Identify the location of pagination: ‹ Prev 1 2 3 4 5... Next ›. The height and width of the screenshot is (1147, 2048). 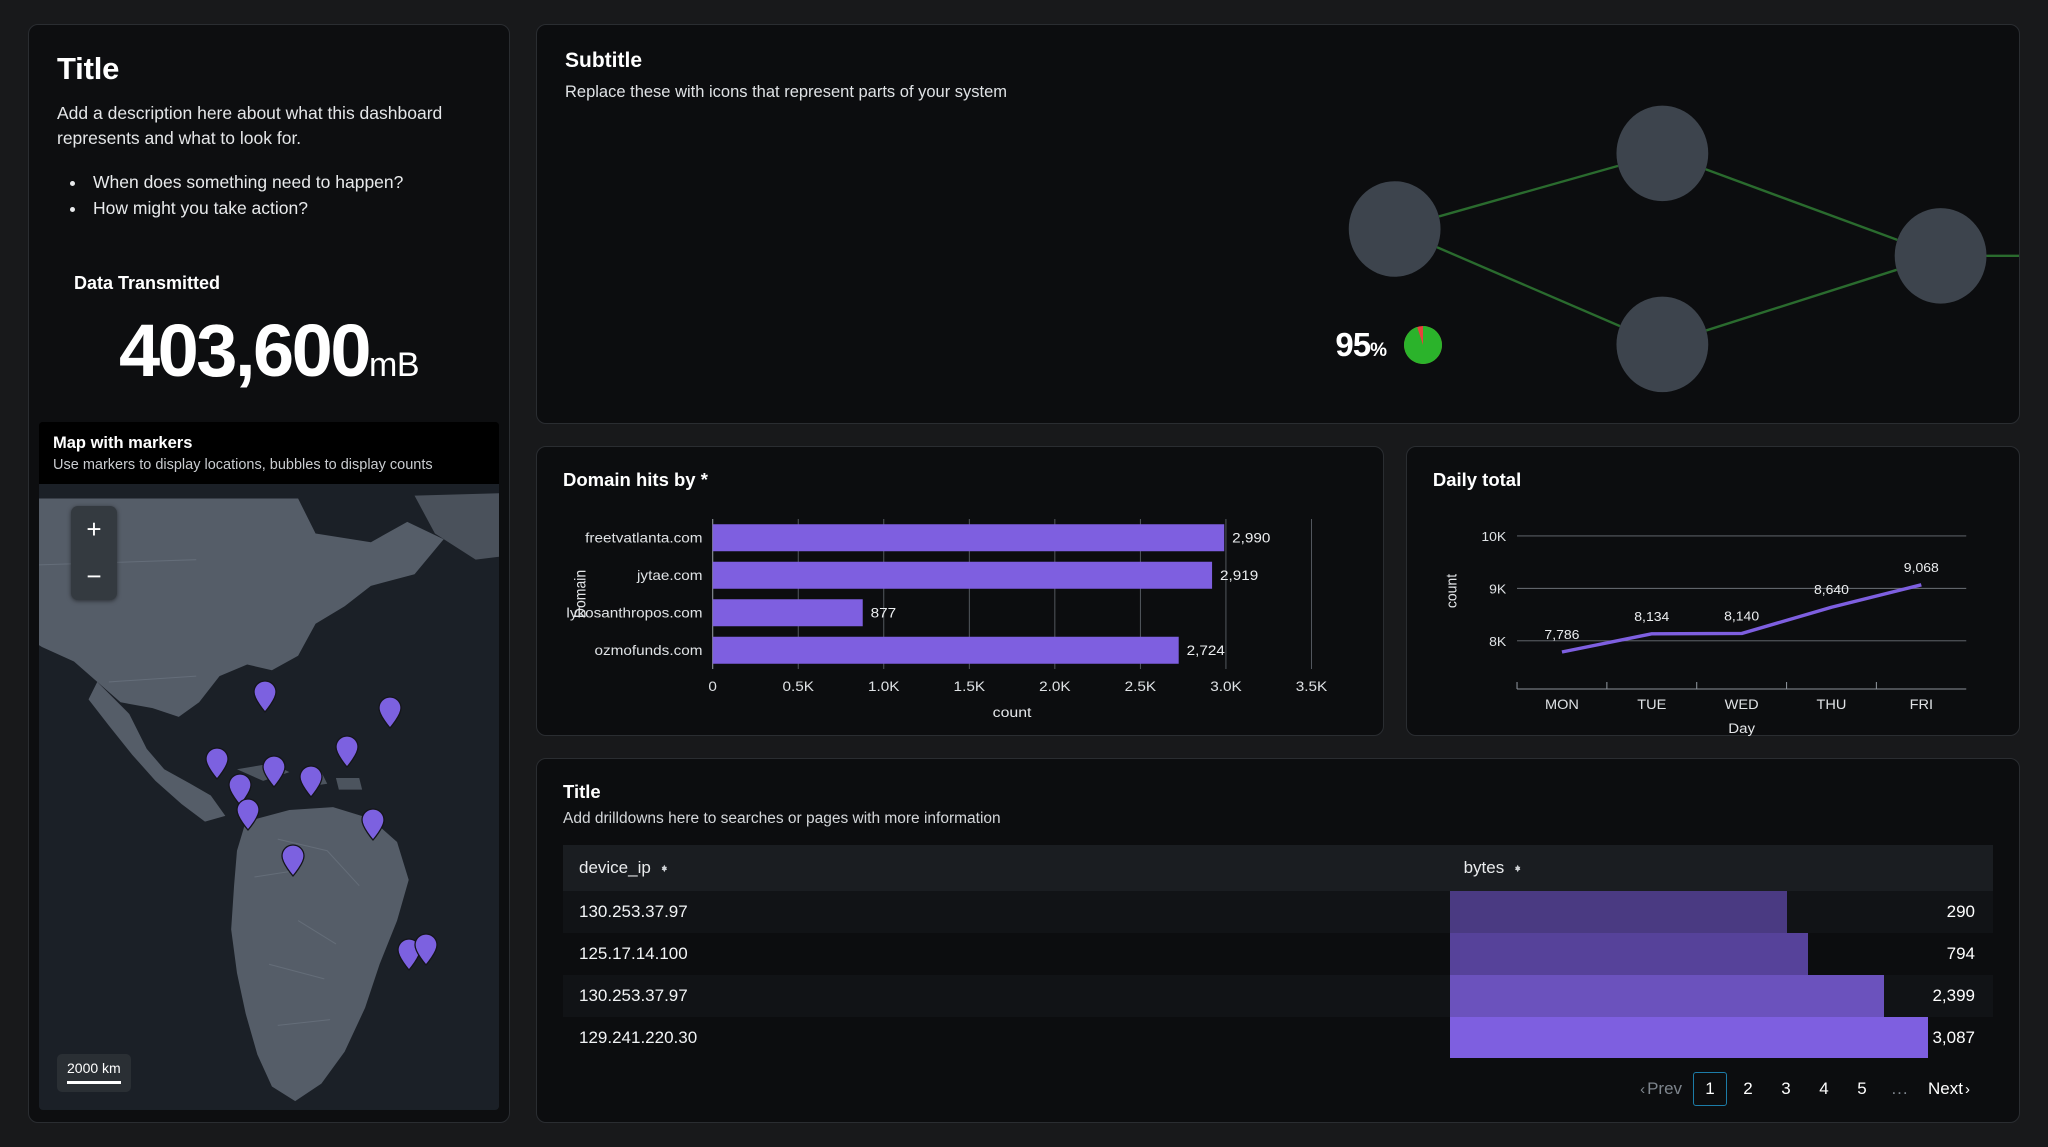
(1278, 1090).